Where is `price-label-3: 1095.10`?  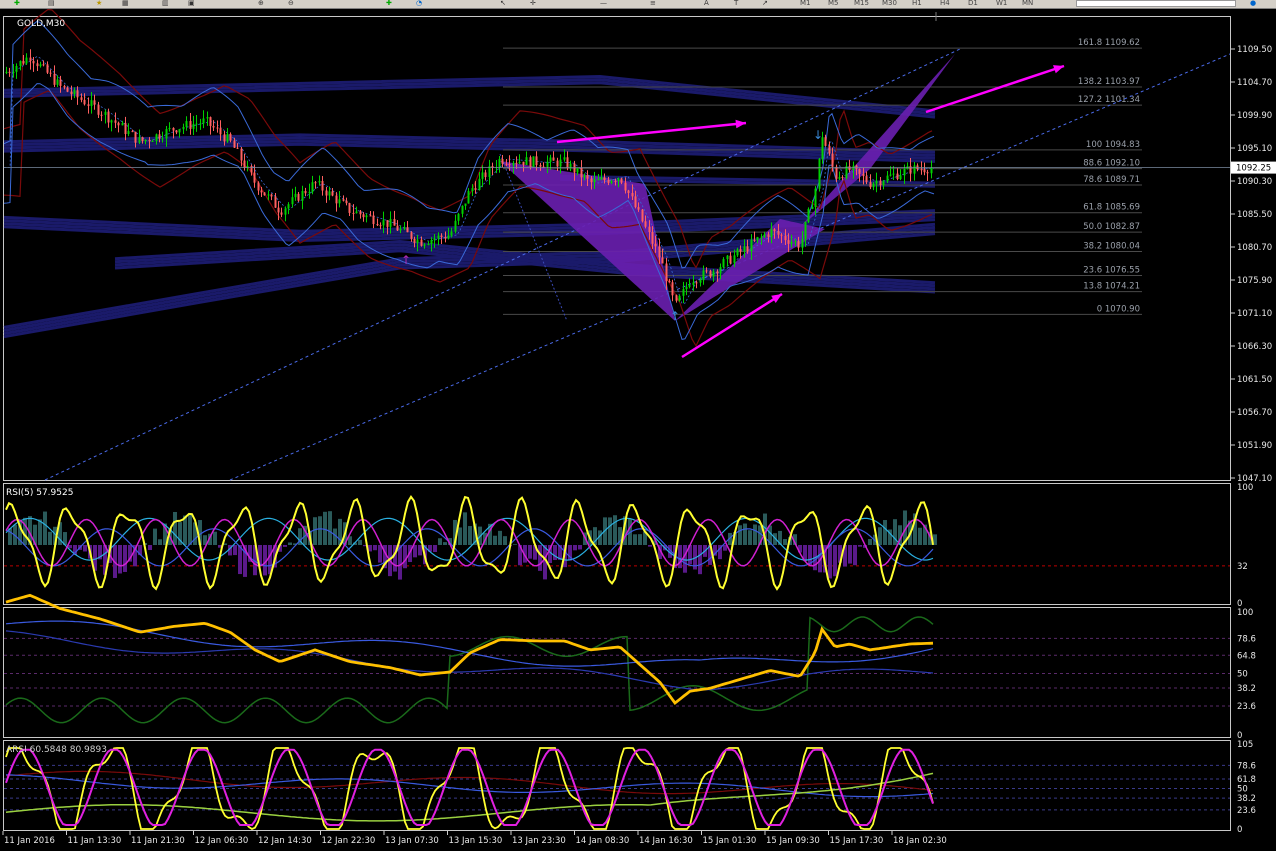
price-label-3: 1095.10 is located at coordinates (1254, 149).